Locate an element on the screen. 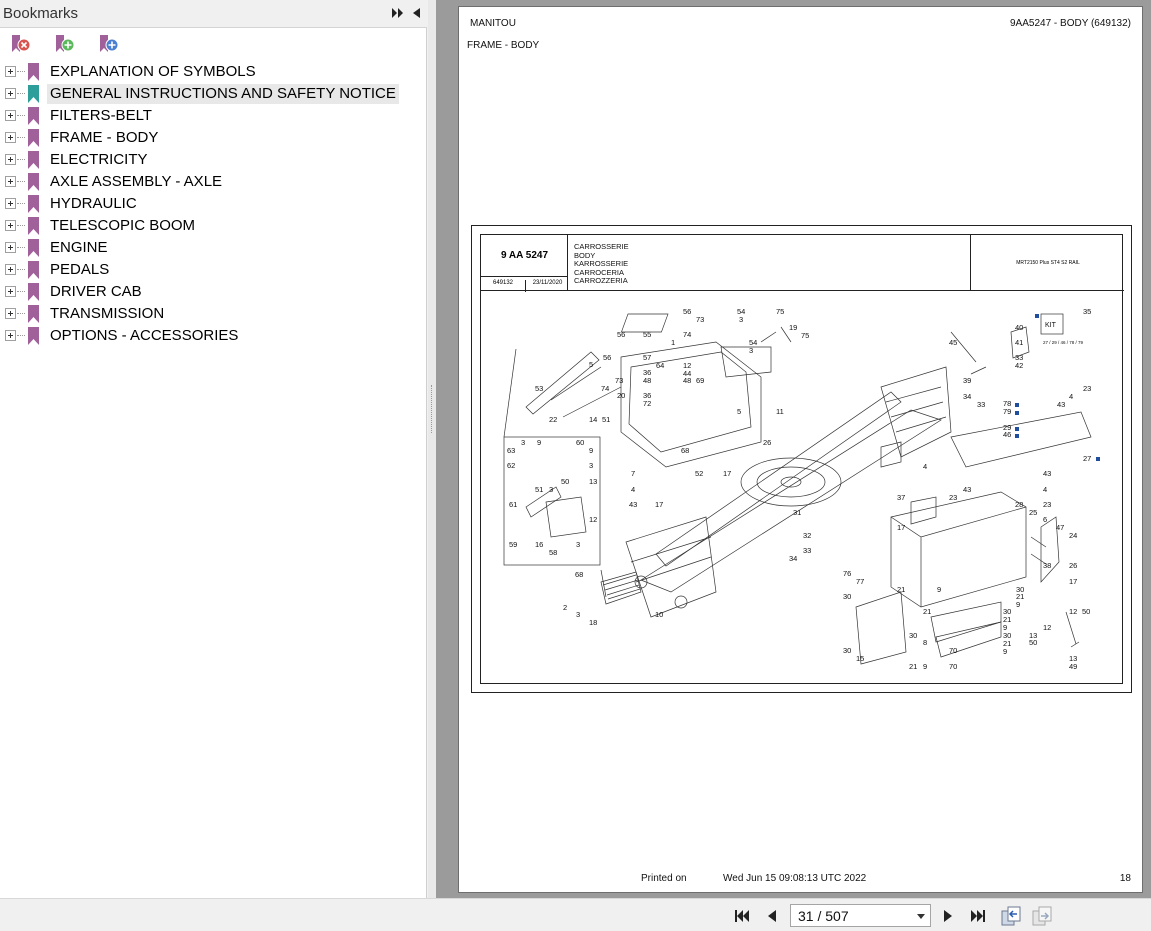 This screenshot has width=1151, height=931. bookmark-explanation-of-symbols: EXPLANATION OF SYMBOLS is located at coordinates (213, 72).